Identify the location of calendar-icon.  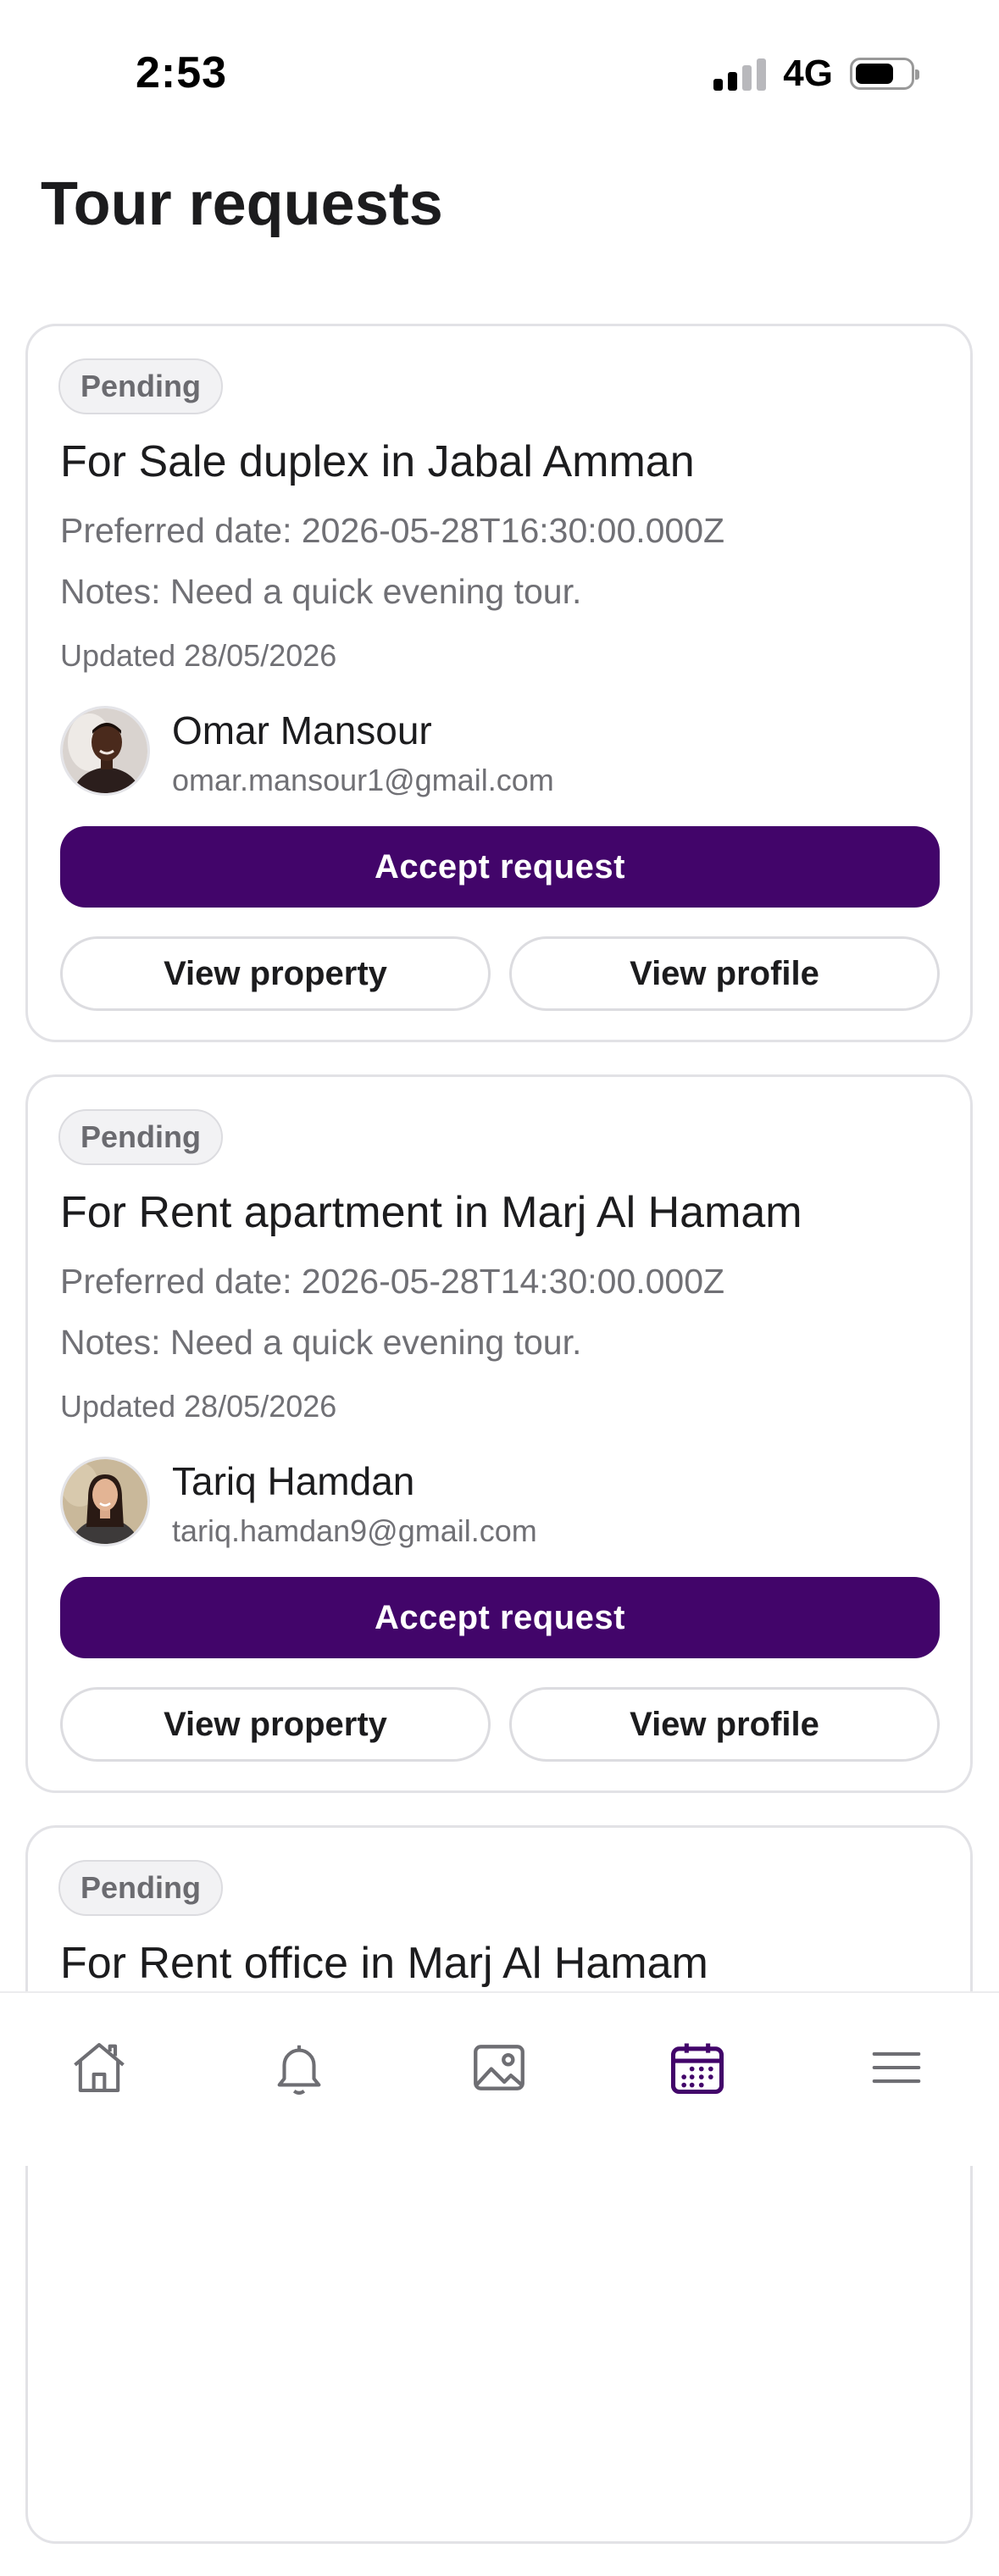
(697, 2069).